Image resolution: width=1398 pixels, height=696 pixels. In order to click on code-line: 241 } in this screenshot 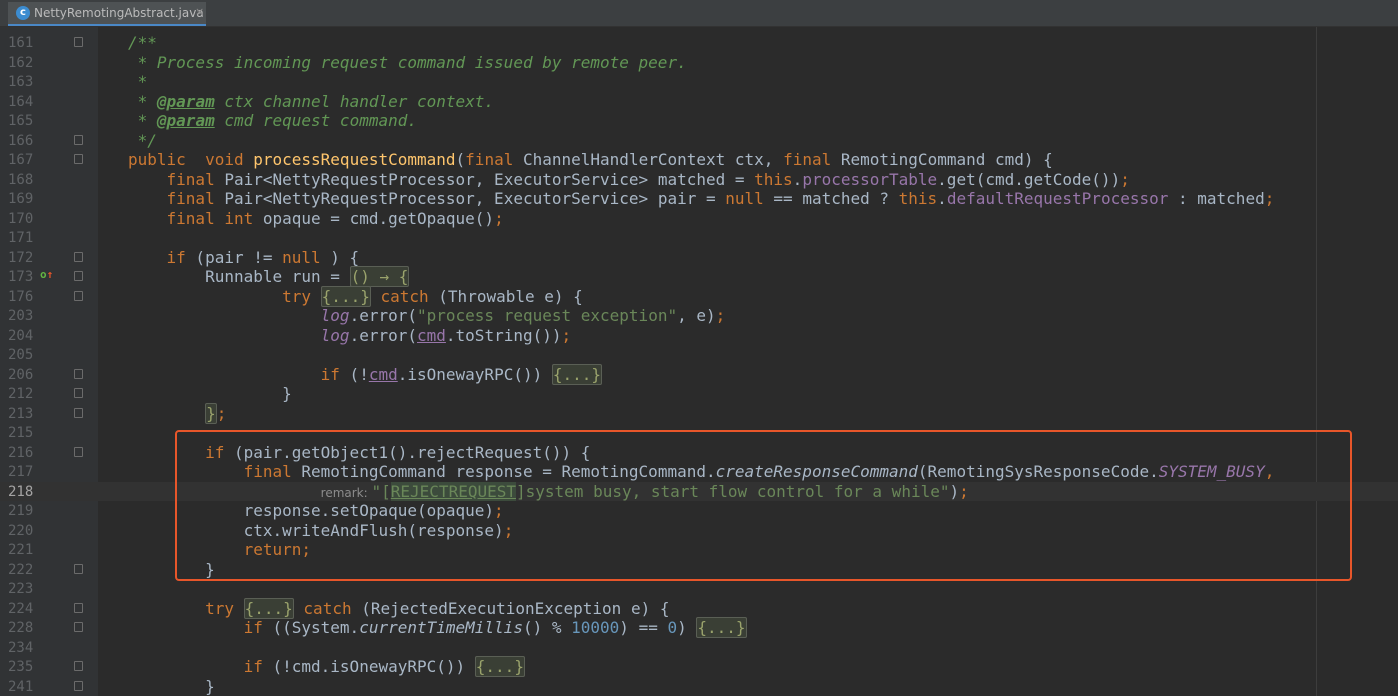, I will do `click(699, 686)`.